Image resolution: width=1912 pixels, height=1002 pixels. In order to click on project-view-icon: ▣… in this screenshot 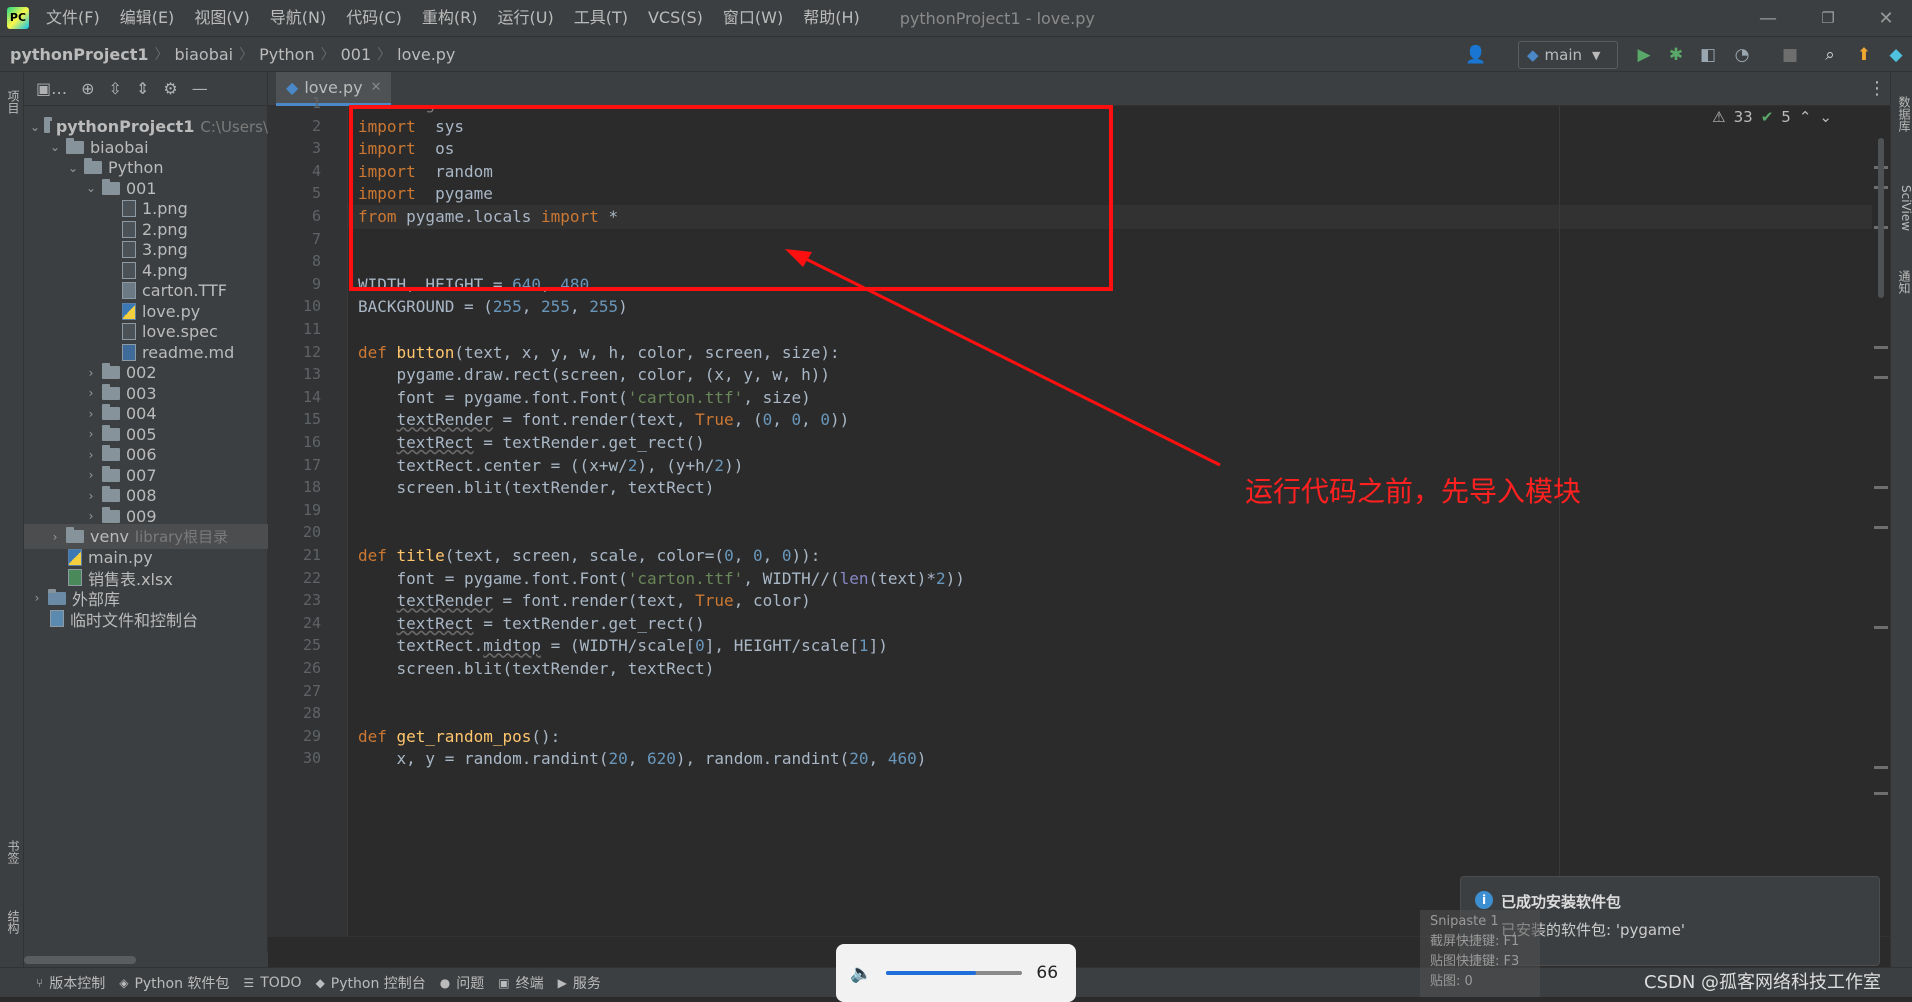, I will do `click(51, 88)`.